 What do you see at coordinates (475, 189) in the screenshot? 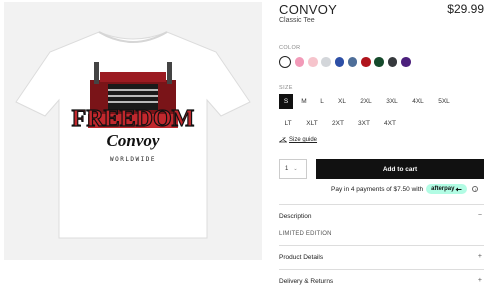
I see `info-icon: i` at bounding box center [475, 189].